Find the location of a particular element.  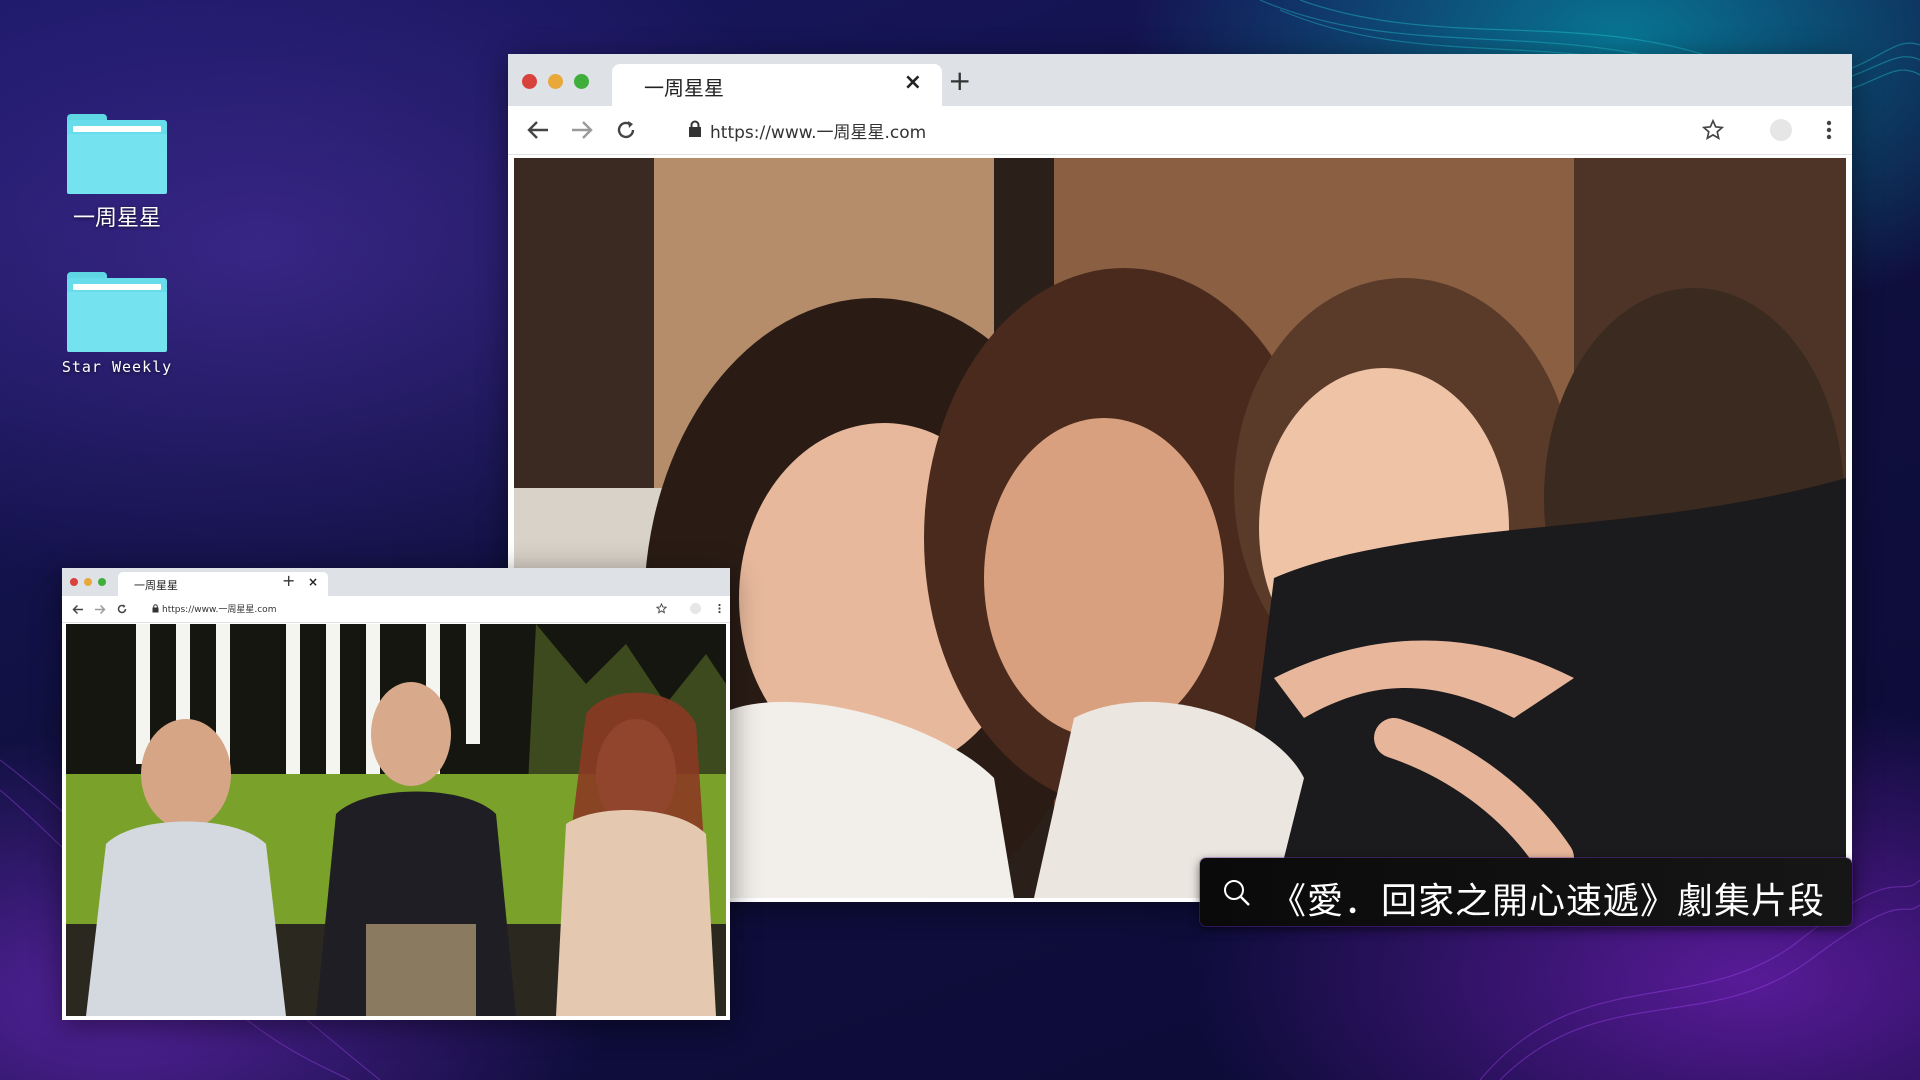

desktop-folder-star-weekly: Star Weekly is located at coordinates (117, 324).